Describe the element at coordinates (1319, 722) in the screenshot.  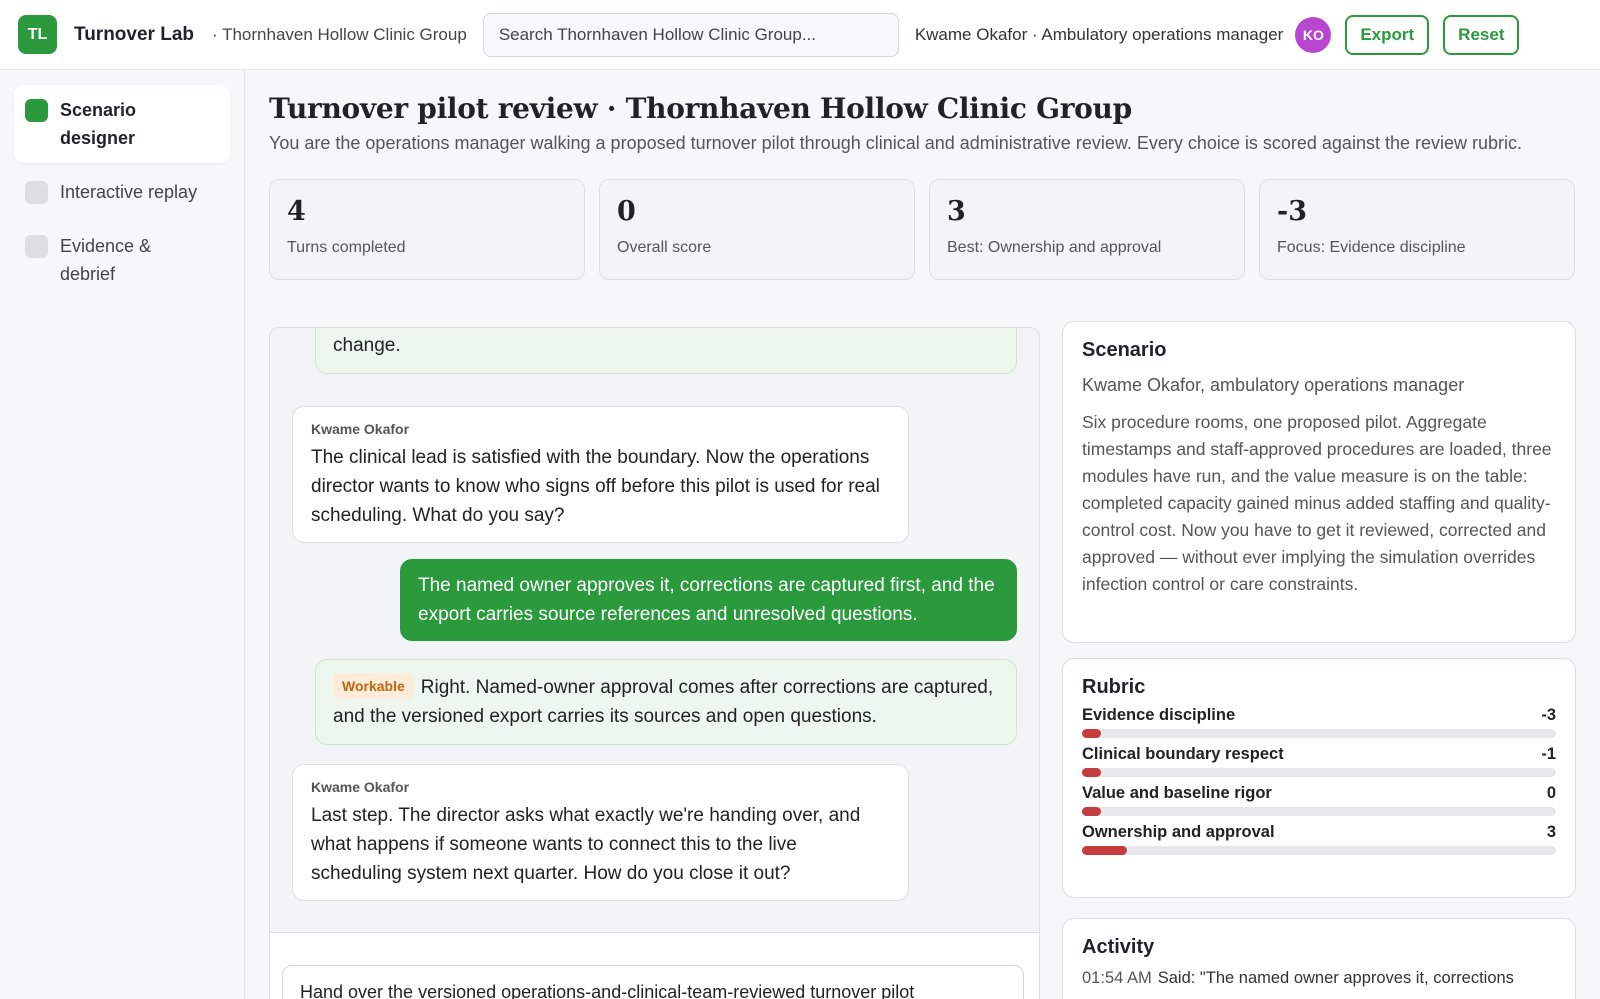
I see `rubric-row: Evidence discipline -3` at that location.